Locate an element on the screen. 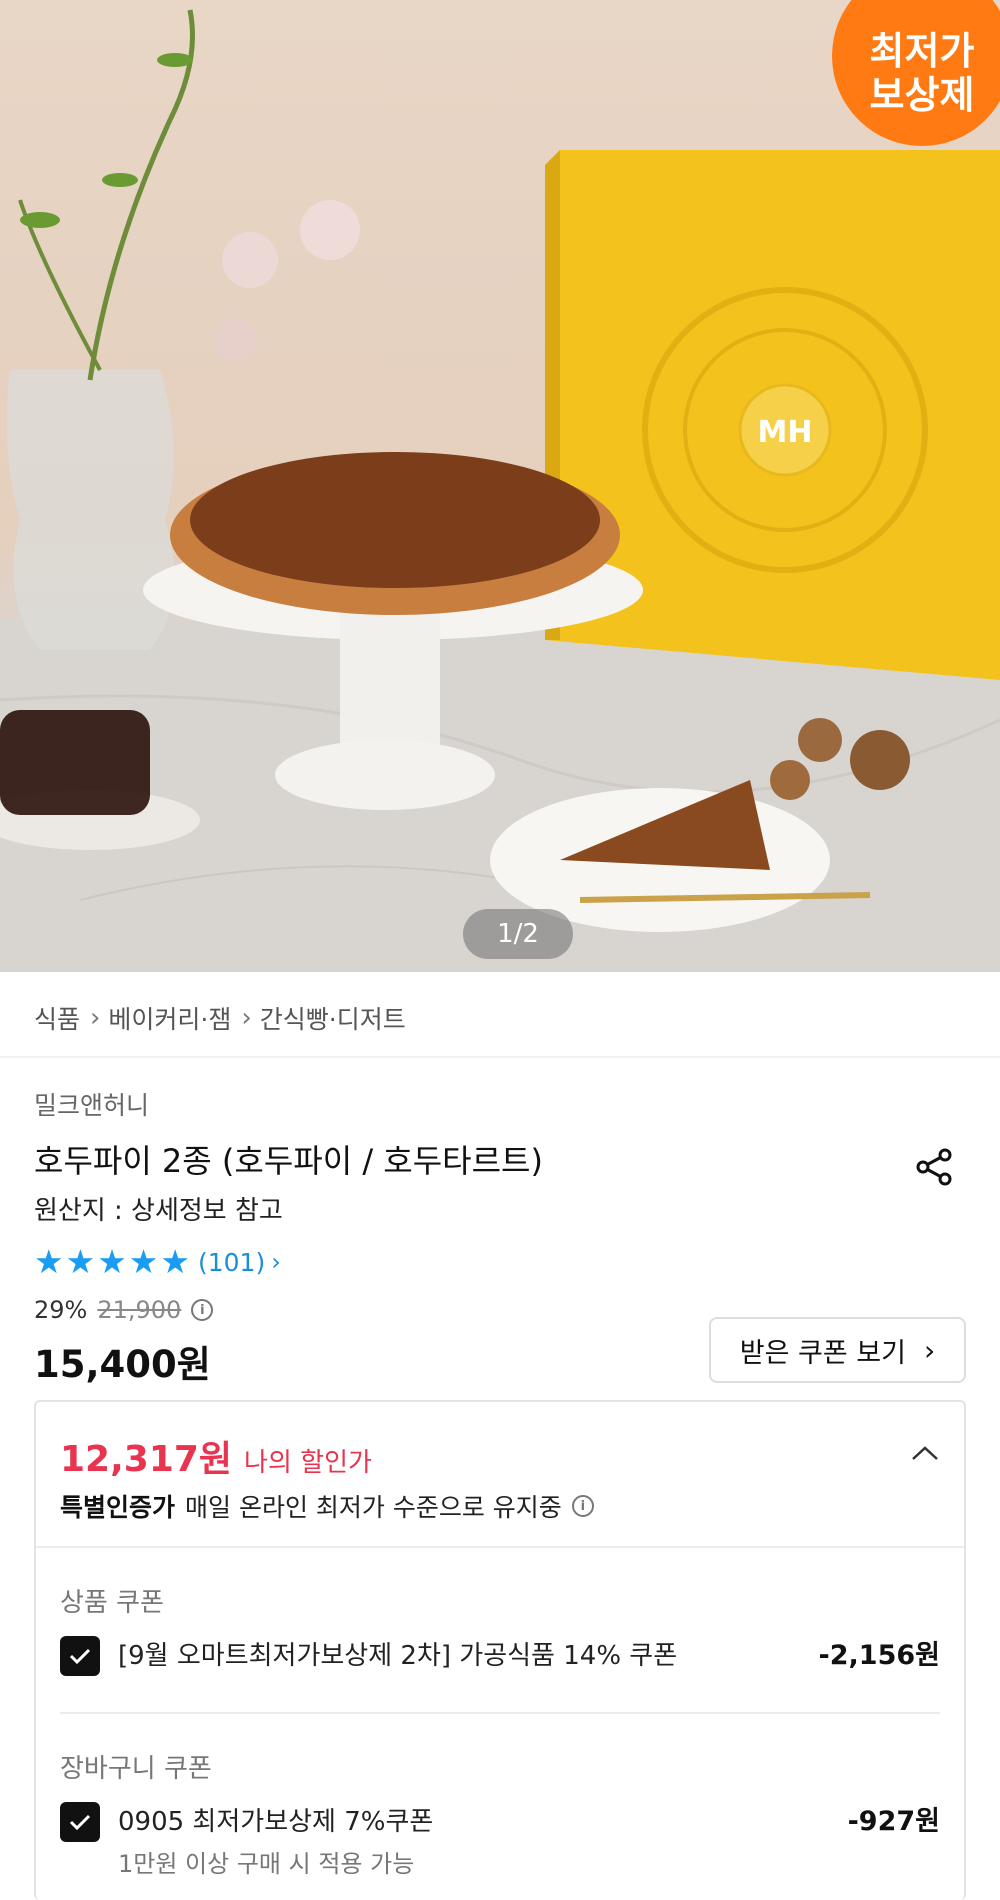 The image size is (1000, 1900). discount-row: 29% 21,900 i is located at coordinates (124, 1310).